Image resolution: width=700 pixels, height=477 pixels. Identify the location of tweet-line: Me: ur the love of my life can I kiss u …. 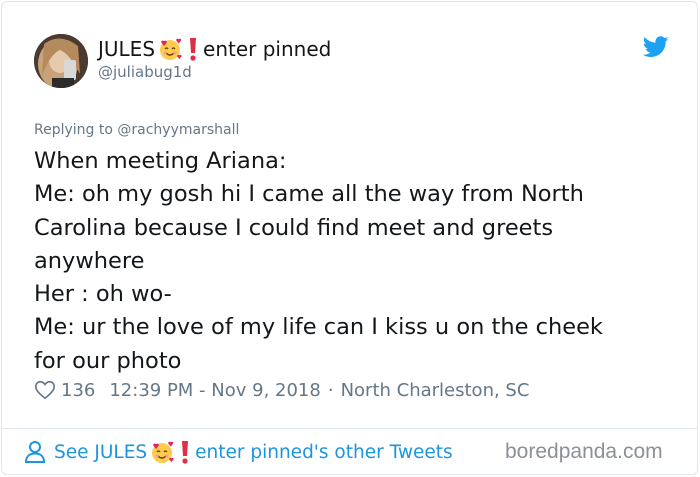
(318, 327).